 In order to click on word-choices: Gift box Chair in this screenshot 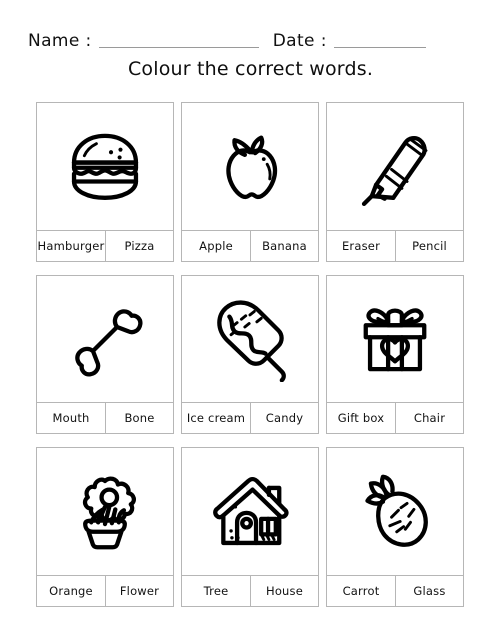, I will do `click(395, 418)`.